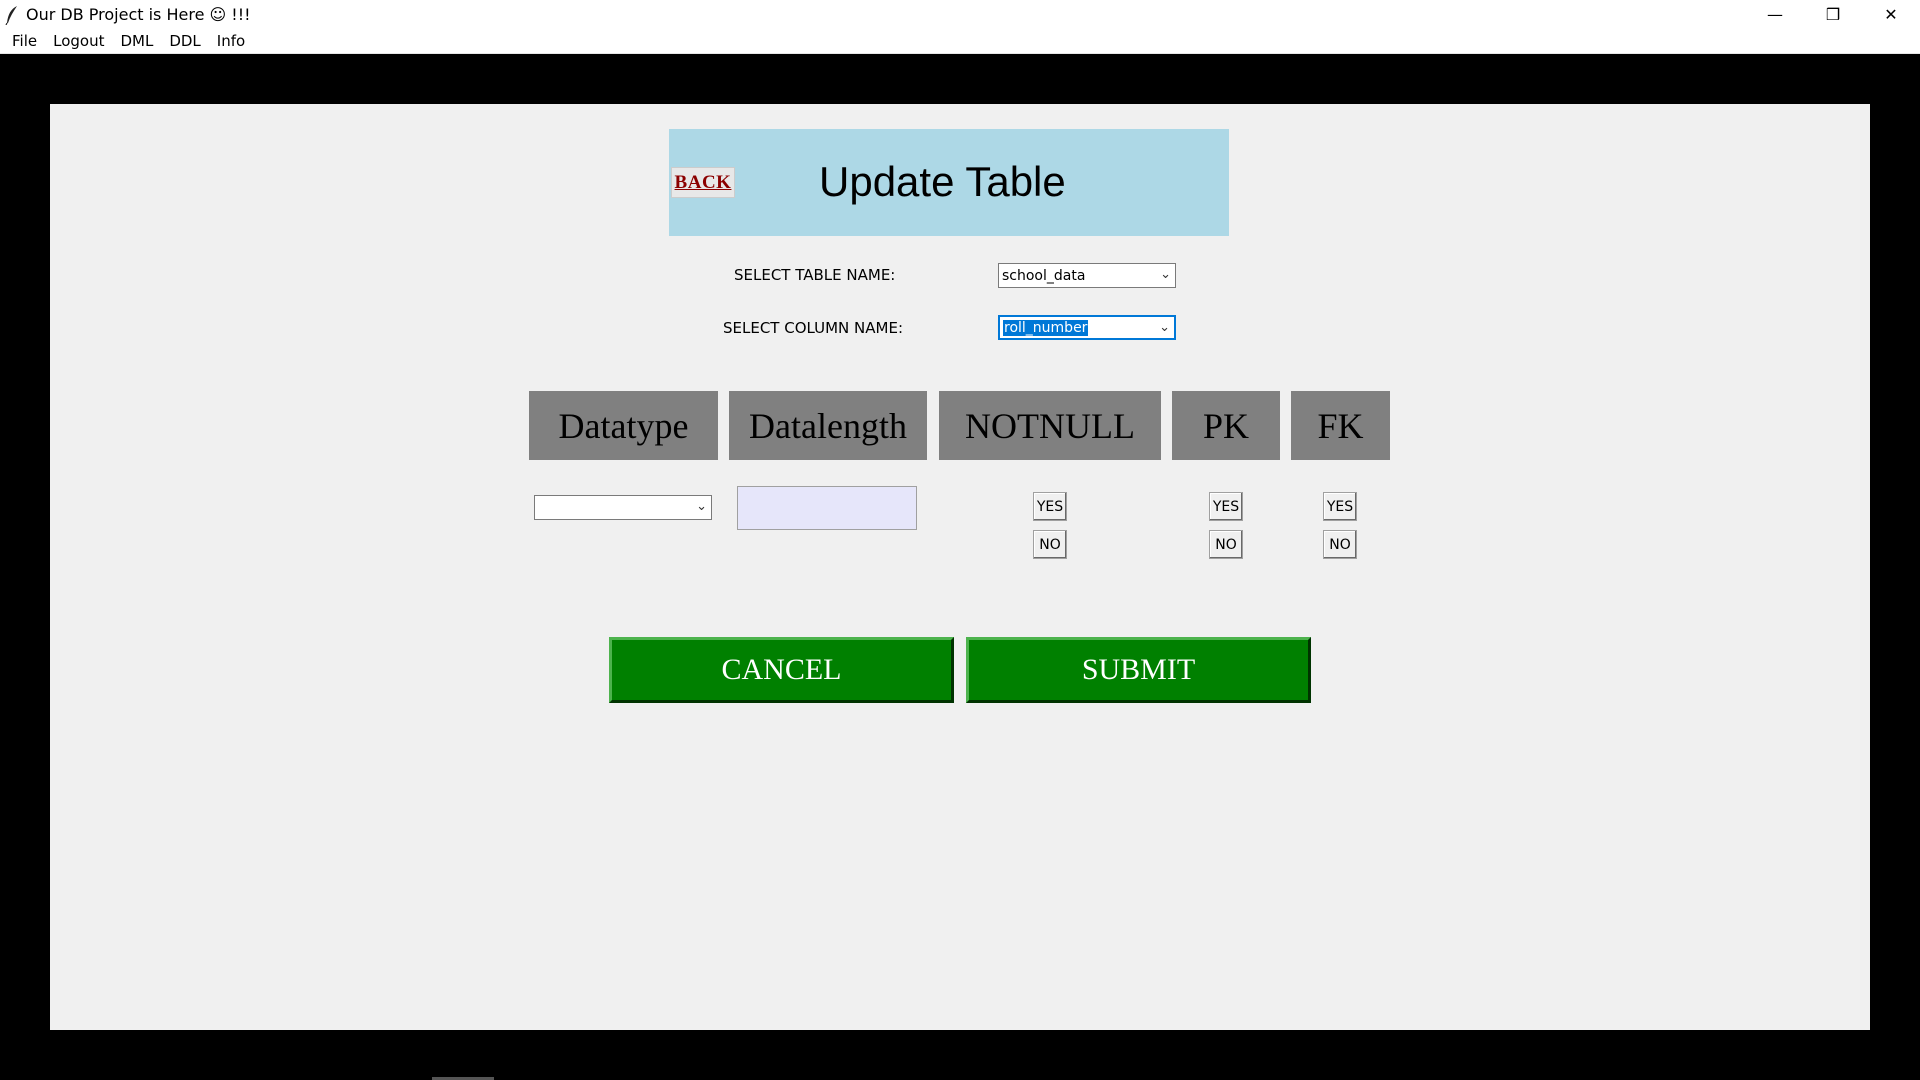 This screenshot has height=1080, width=1920. Describe the element at coordinates (1050, 506) in the screenshot. I see `notnull-yes-button: YES` at that location.